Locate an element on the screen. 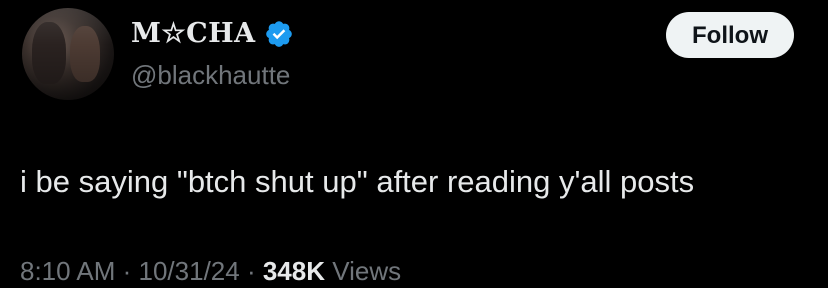  views-count: 348K is located at coordinates (293, 271).